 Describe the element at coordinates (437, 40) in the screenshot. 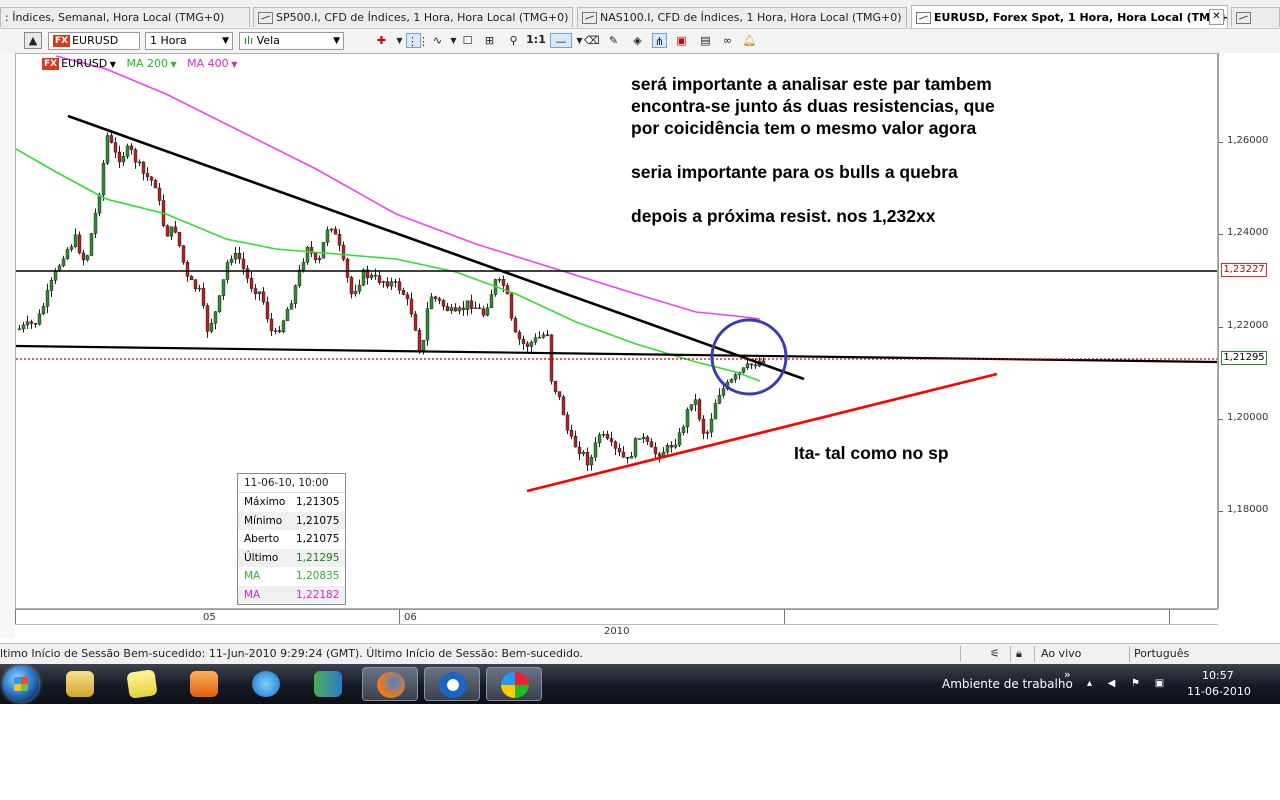

I see `indicator-icon: ∿` at that location.